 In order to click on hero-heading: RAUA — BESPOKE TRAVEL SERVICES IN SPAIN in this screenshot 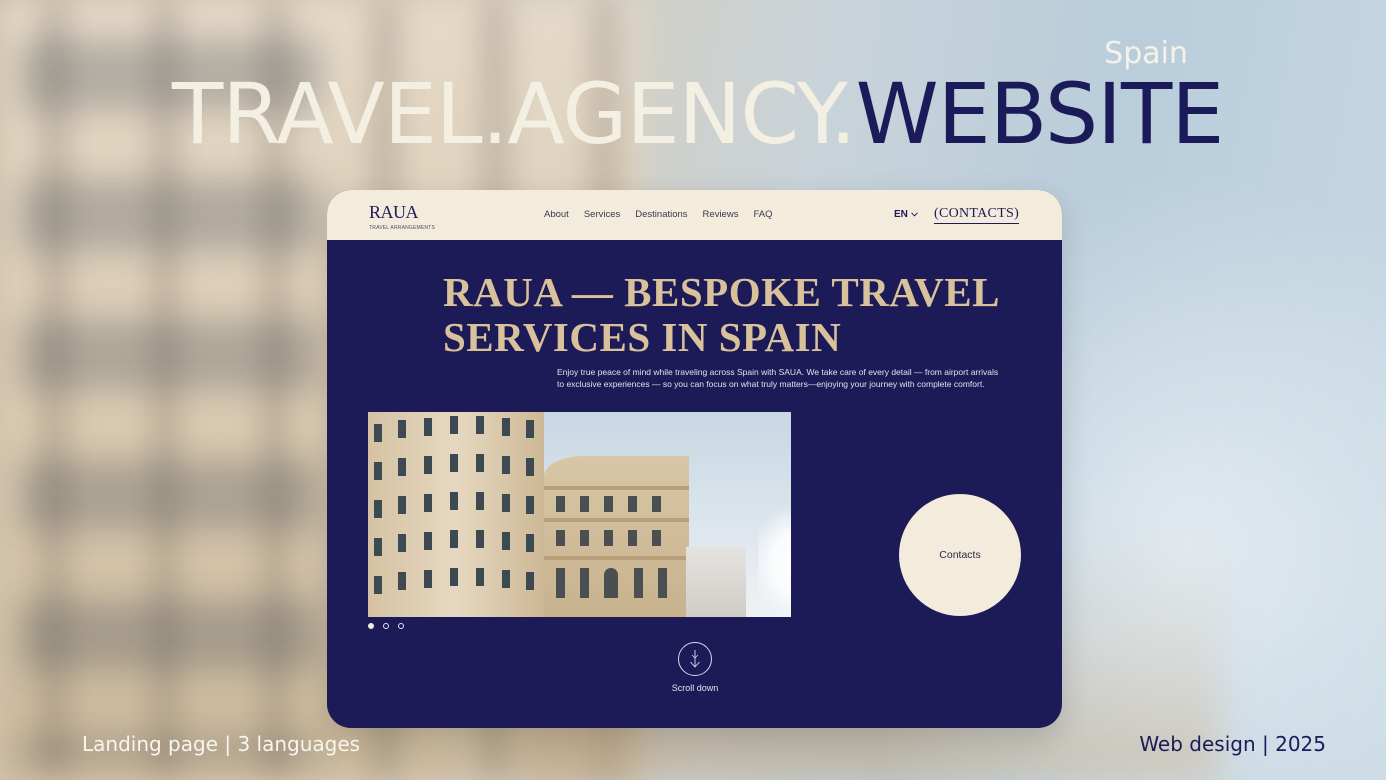, I will do `click(720, 314)`.